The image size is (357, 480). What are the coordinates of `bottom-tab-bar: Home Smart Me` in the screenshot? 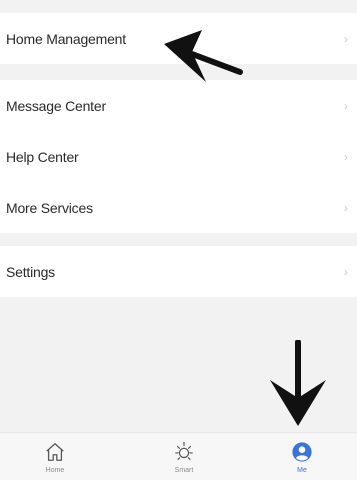 It's located at (178, 456).